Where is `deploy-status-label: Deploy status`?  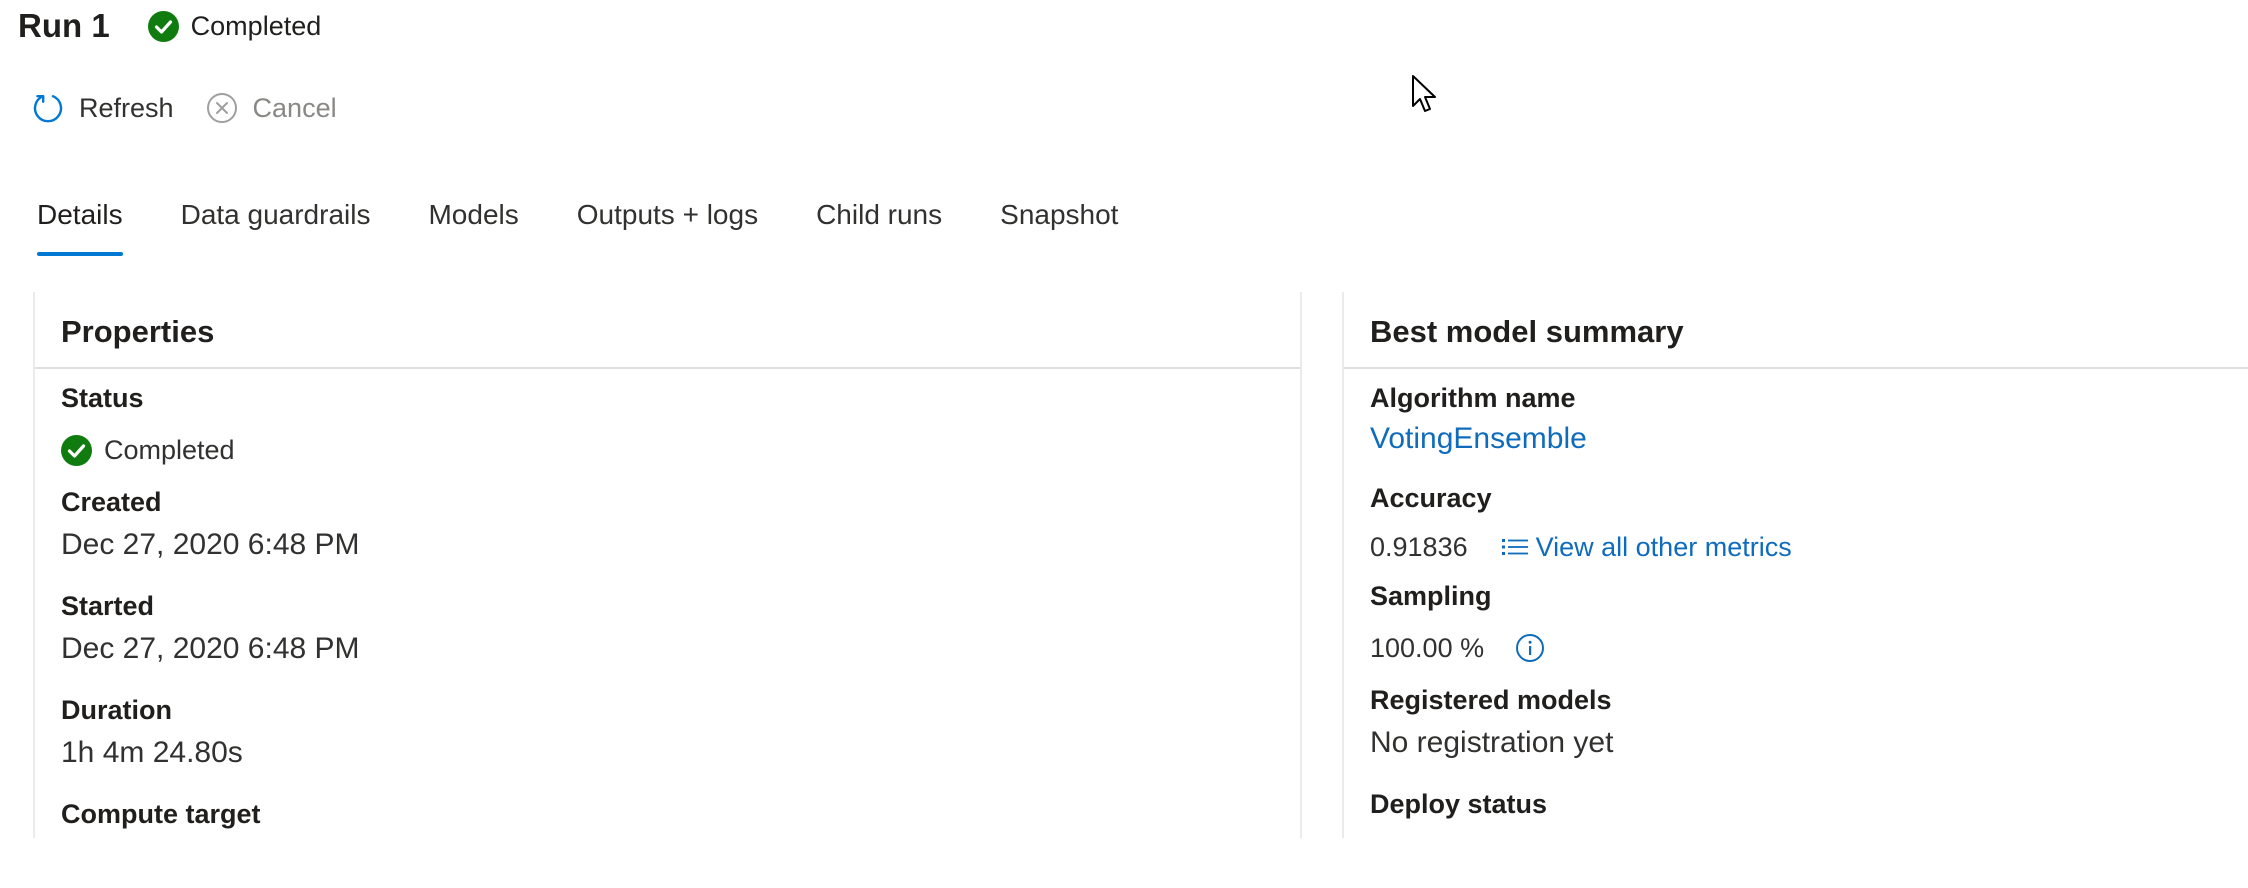 deploy-status-label: Deploy status is located at coordinates (1459, 804).